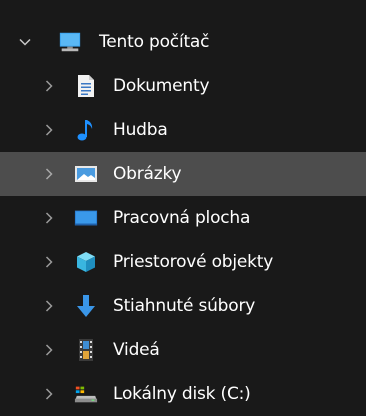  Describe the element at coordinates (193, 262) in the screenshot. I see `tree-item-label: Priestorové objekty` at that location.